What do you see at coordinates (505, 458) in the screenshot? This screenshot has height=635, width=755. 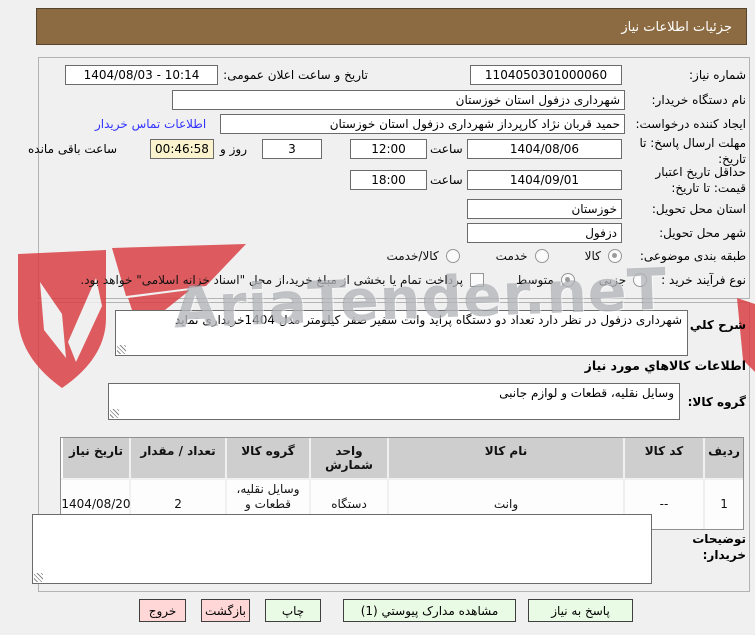 I see `col-item-name: نام کالا` at bounding box center [505, 458].